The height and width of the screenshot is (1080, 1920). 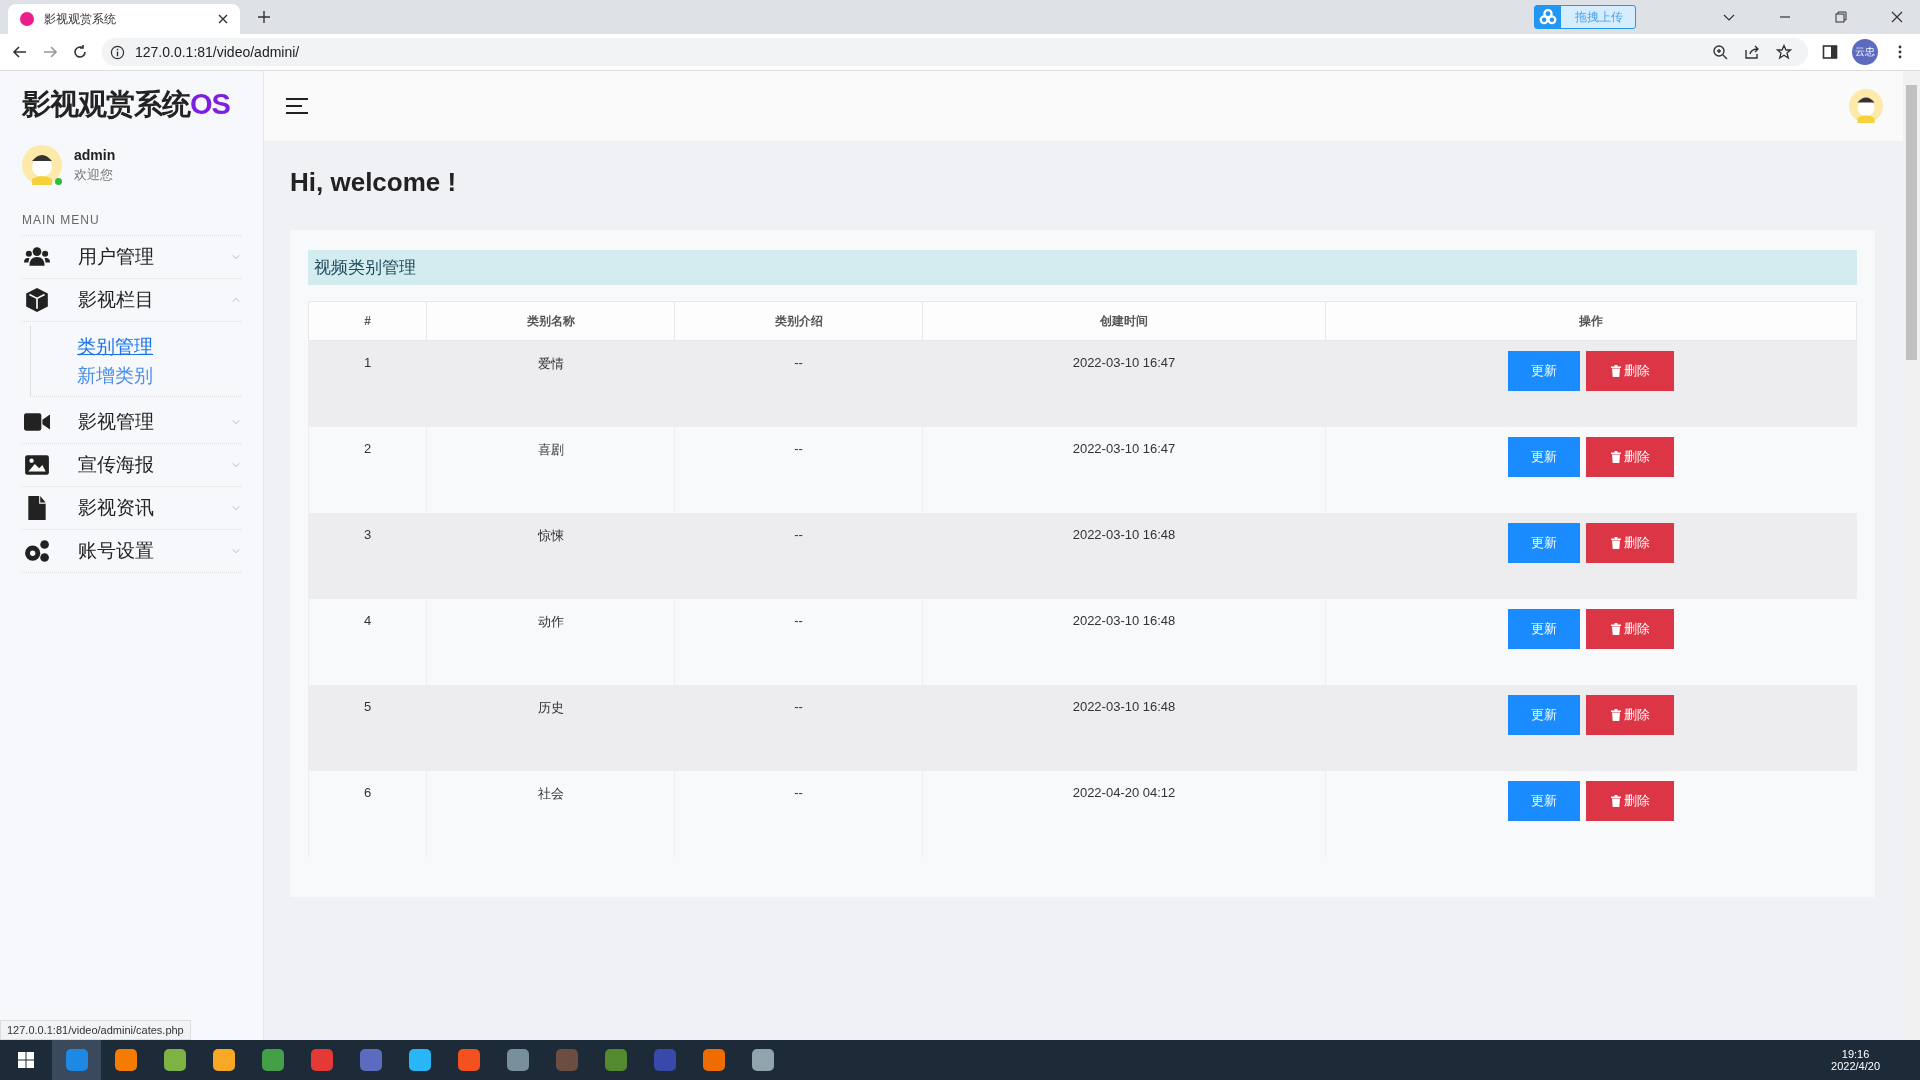 What do you see at coordinates (550, 814) in the screenshot?
I see `table-cell: 社会` at bounding box center [550, 814].